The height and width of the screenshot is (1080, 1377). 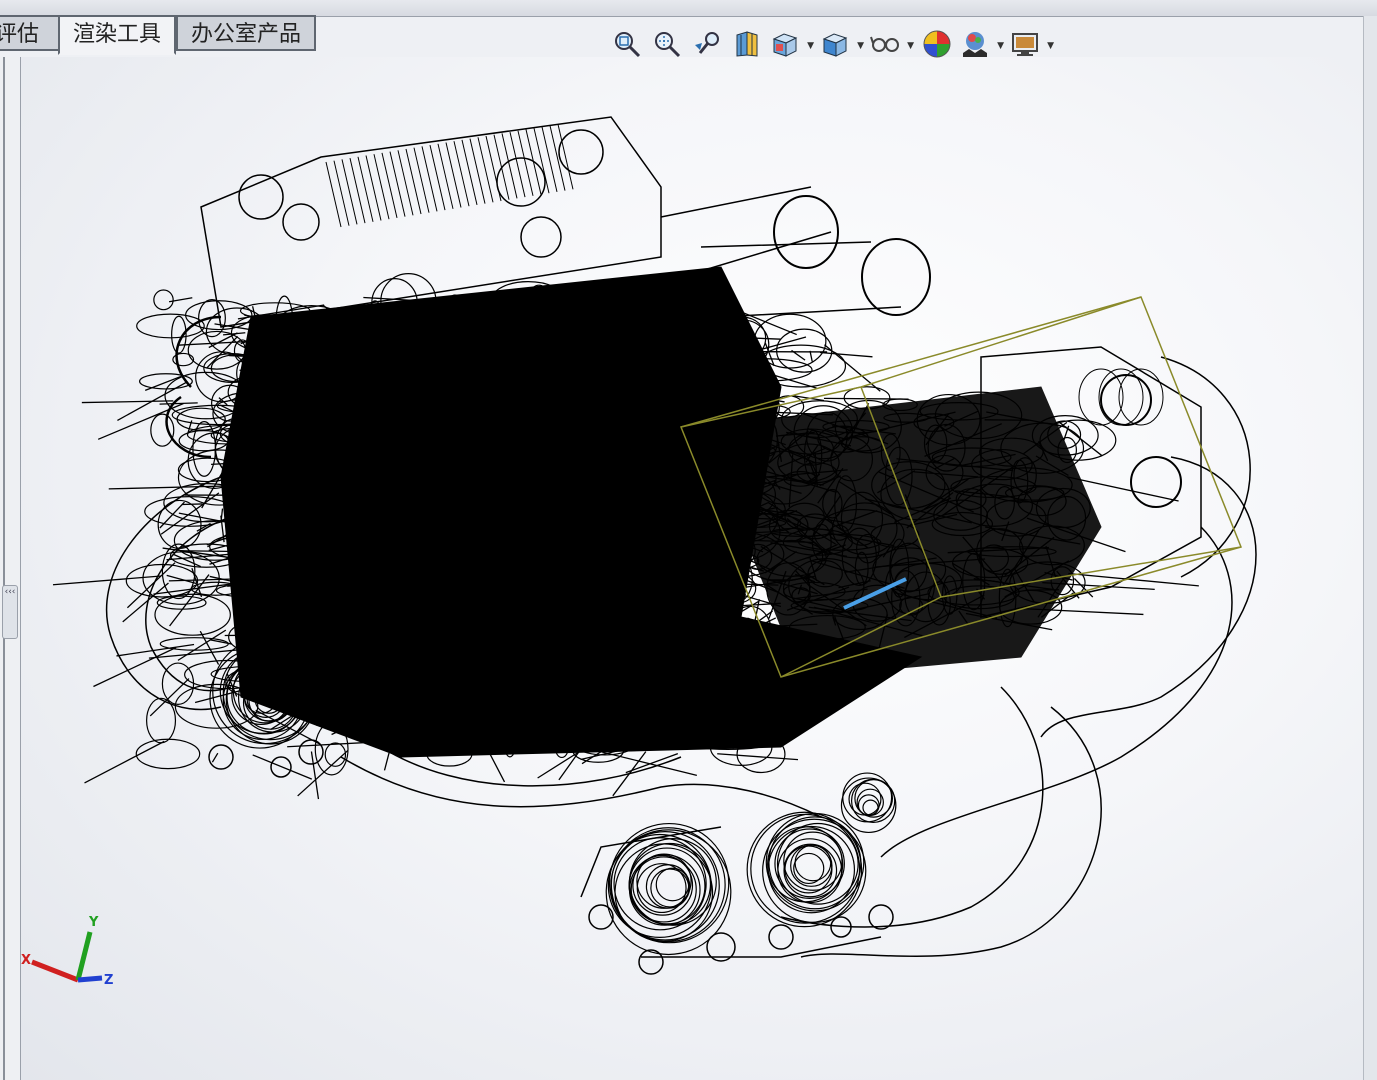 I want to click on z-axis-arrow, so click(x=90, y=979).